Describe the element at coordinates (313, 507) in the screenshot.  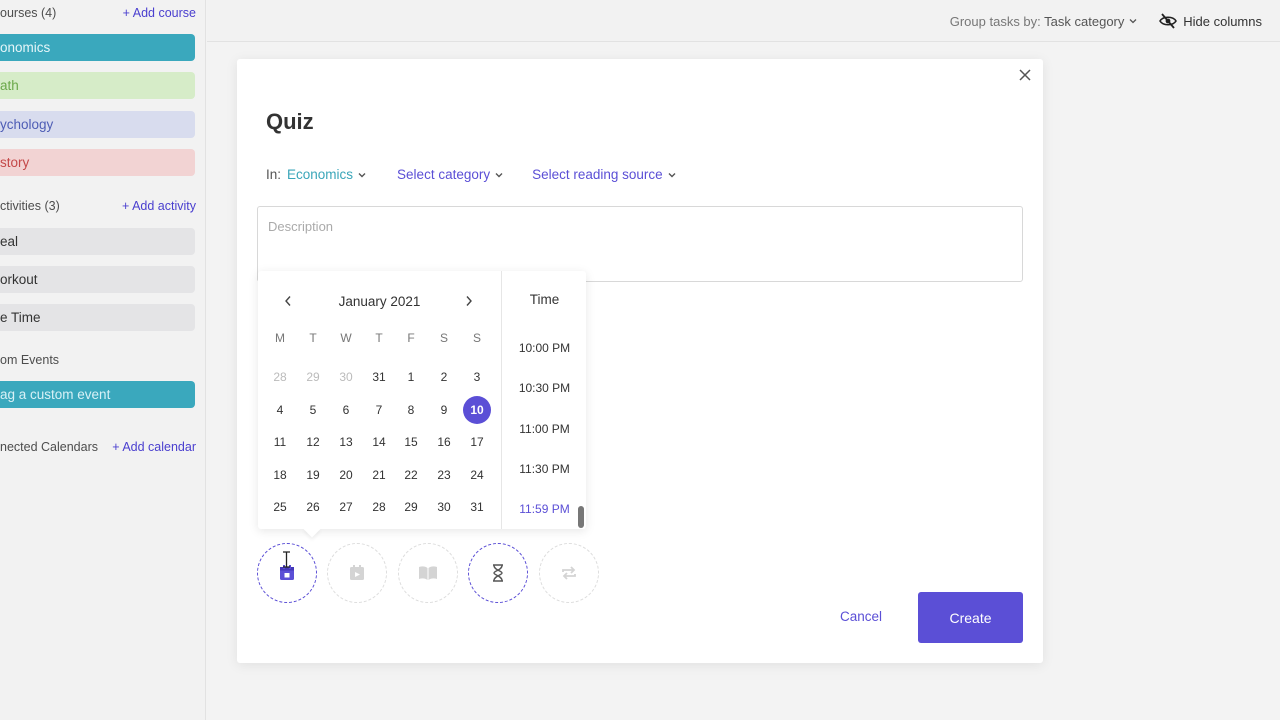
I see `calendar-day: 26` at that location.